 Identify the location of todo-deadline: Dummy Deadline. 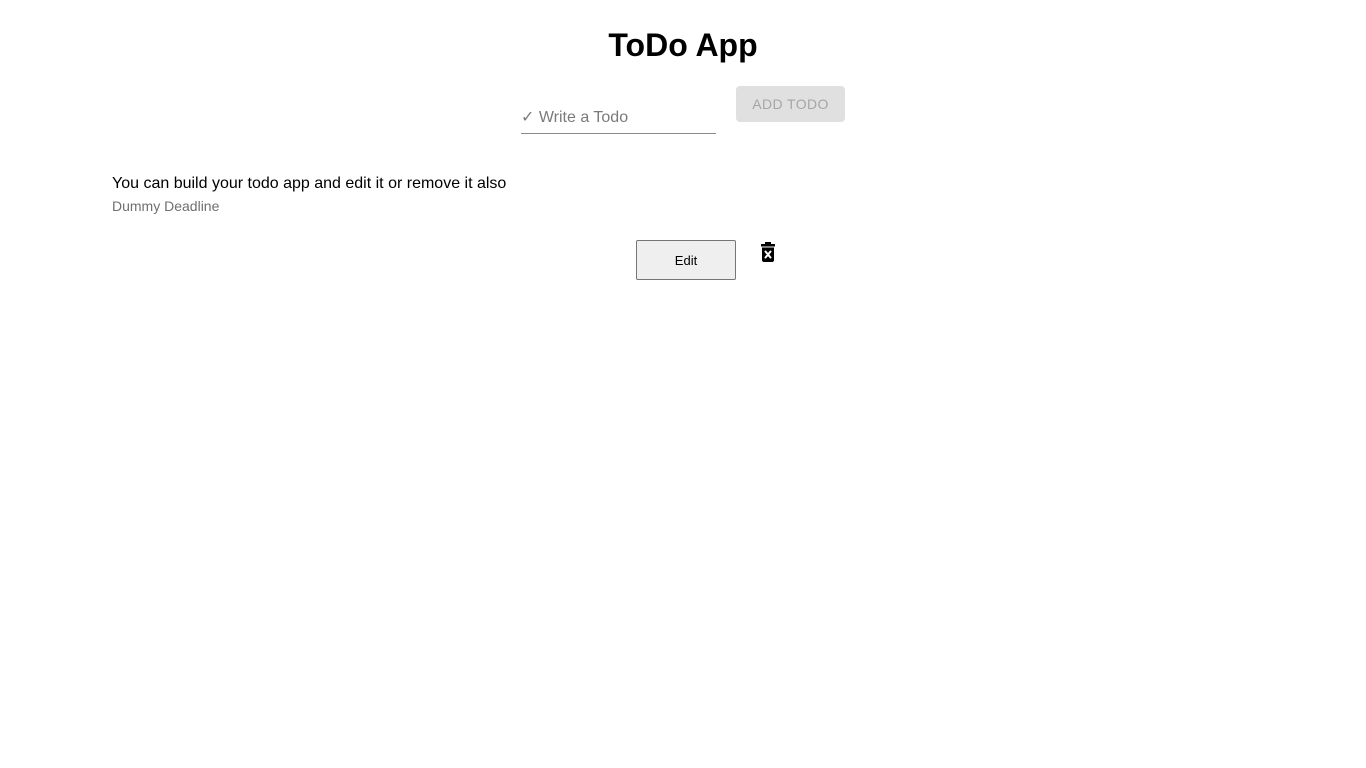
(166, 206).